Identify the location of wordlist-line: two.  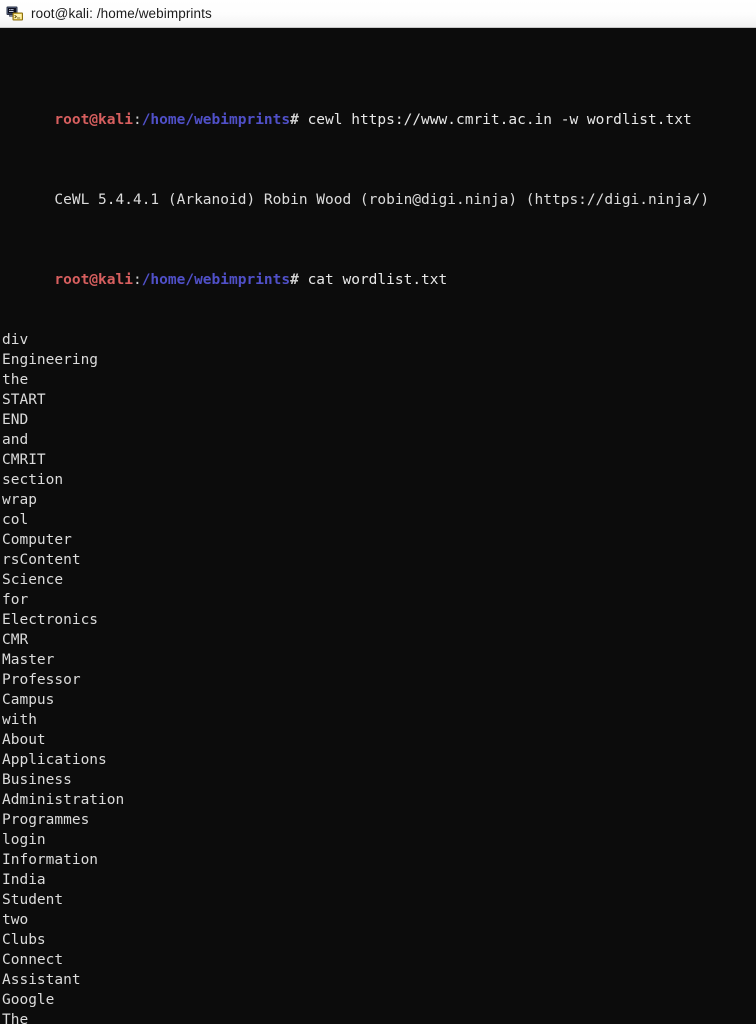
(379, 920).